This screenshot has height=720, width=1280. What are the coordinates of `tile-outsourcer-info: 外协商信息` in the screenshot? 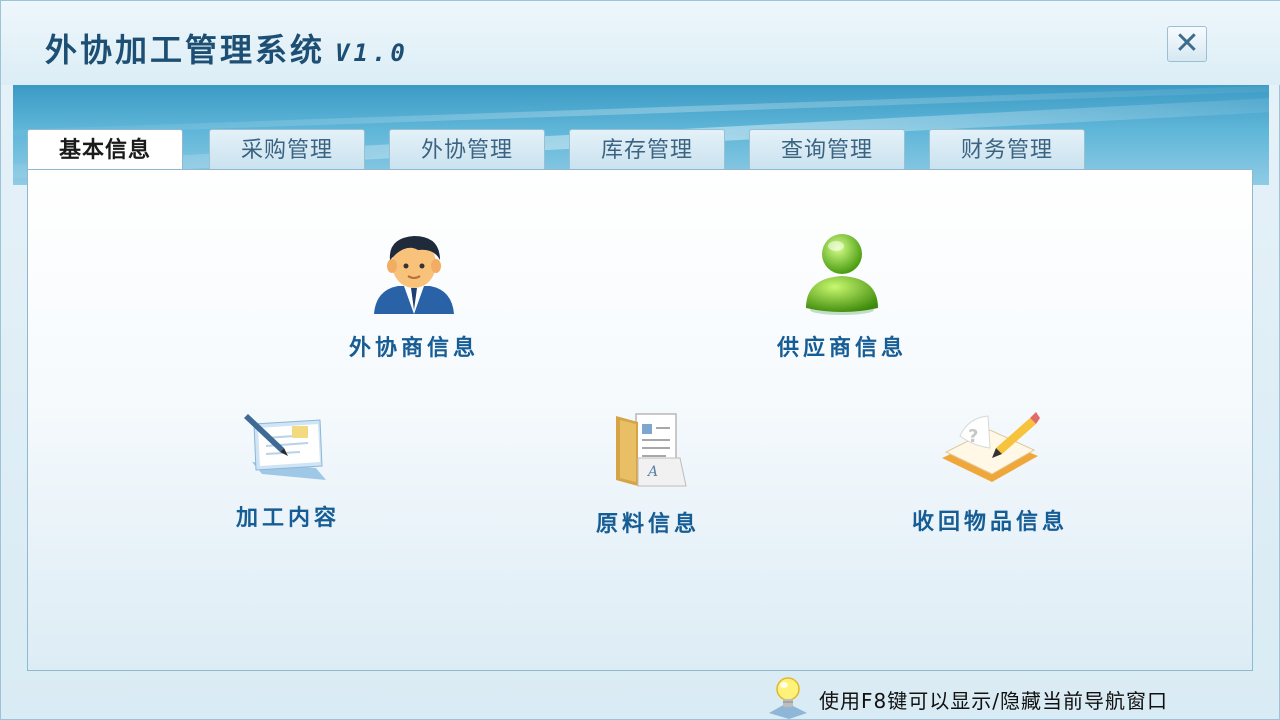 It's located at (414, 296).